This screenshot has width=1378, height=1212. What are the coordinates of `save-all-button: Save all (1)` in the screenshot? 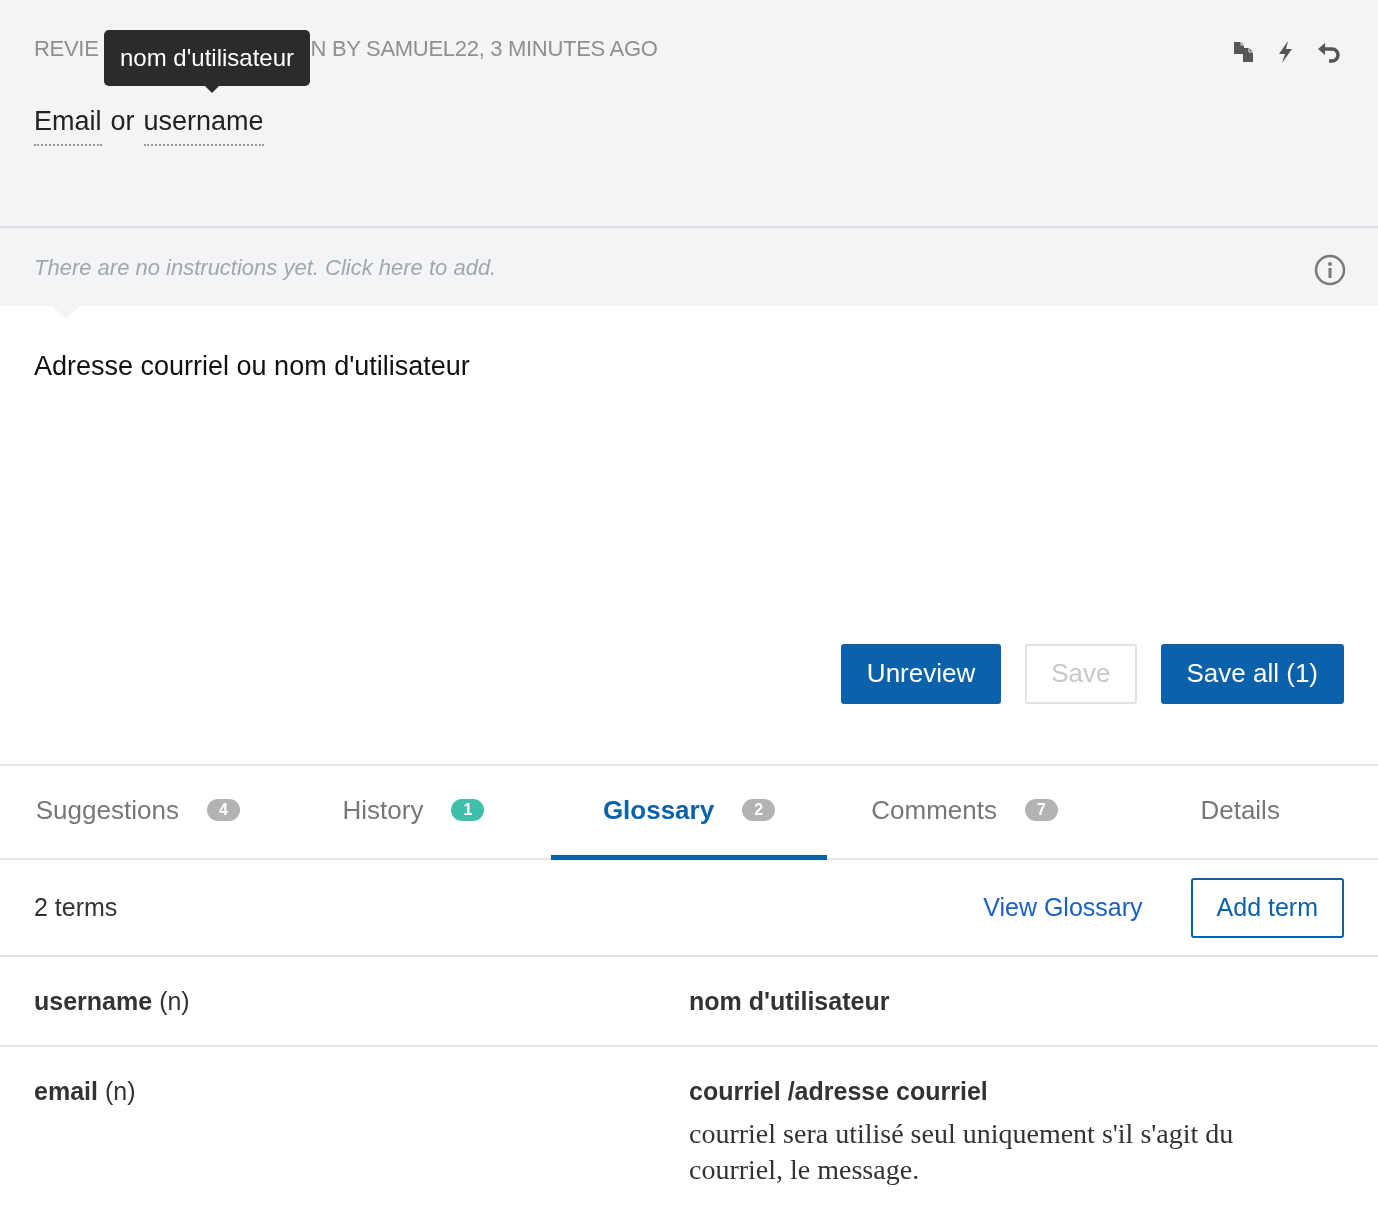 It's located at (1252, 673).